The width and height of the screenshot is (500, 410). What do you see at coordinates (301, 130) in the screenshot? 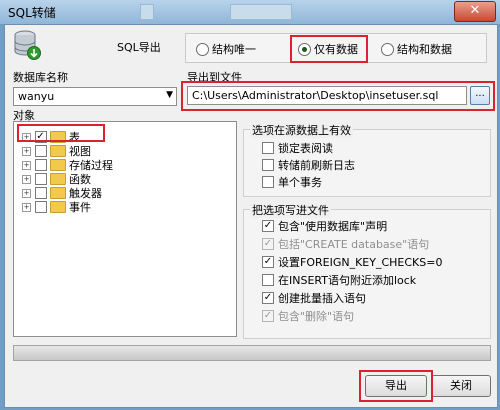
I see `source-options-title: 选项在源数据上有效` at bounding box center [301, 130].